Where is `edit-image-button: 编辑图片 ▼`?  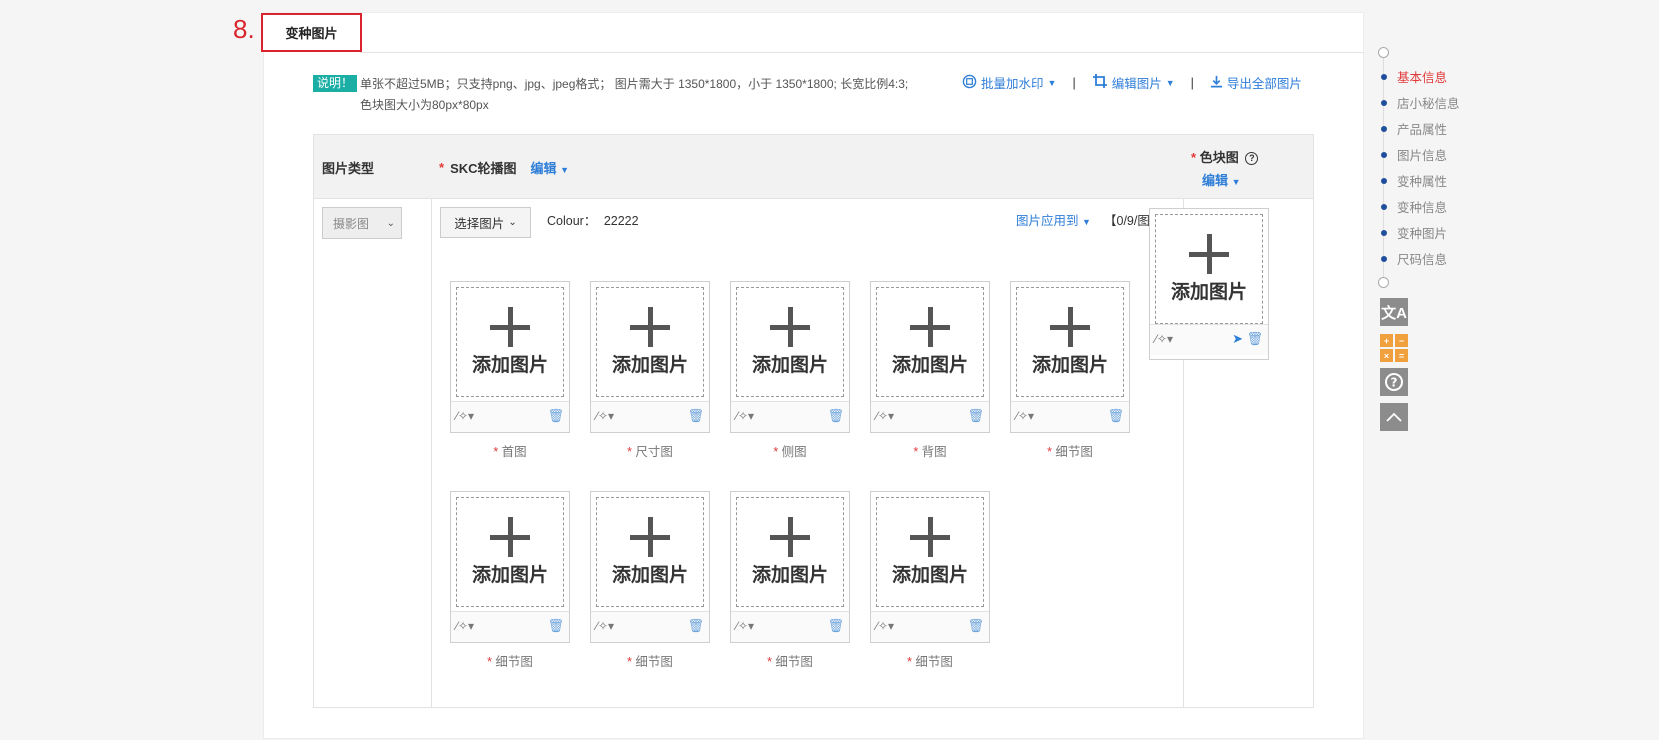 edit-image-button: 编辑图片 ▼ is located at coordinates (1133, 82).